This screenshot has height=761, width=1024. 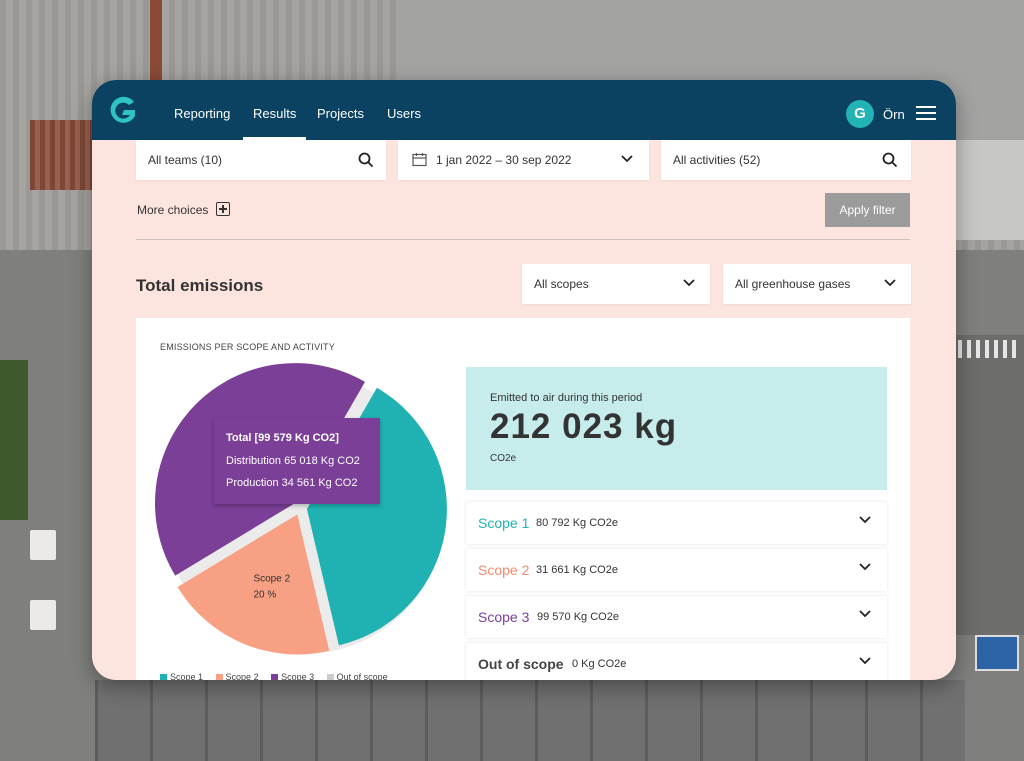 What do you see at coordinates (676, 661) in the screenshot?
I see `scope-row-out-of-scope: Out of scope 0 Kg CO2e` at bounding box center [676, 661].